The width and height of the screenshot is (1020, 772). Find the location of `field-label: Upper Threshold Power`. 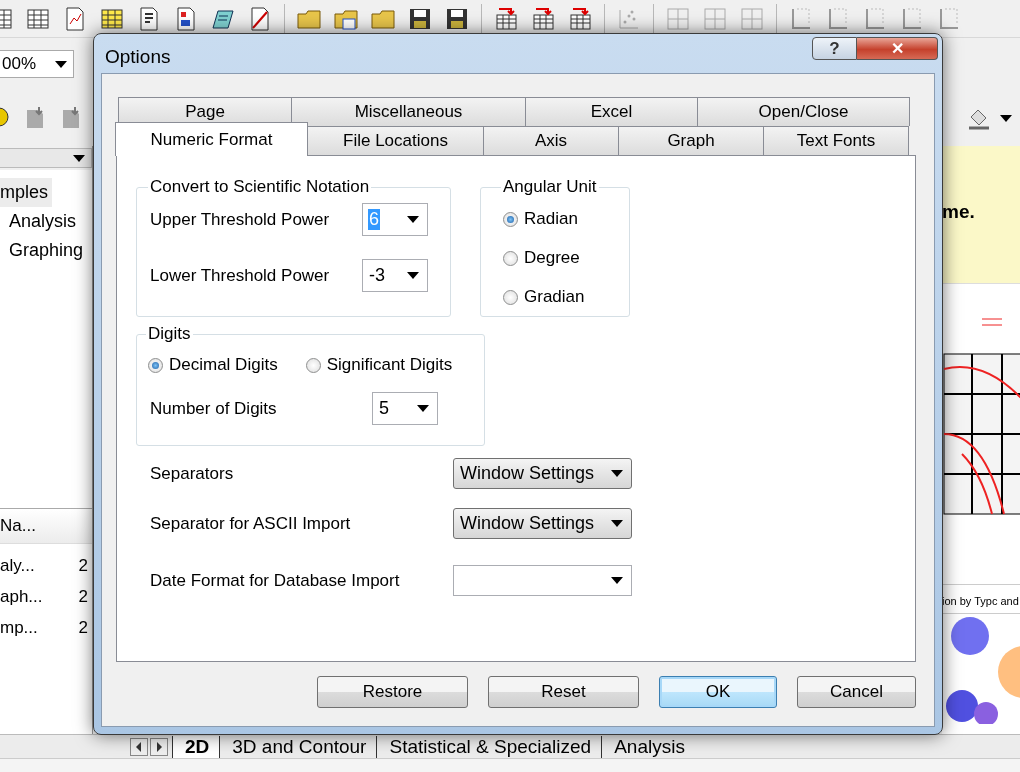

field-label: Upper Threshold Power is located at coordinates (240, 219).